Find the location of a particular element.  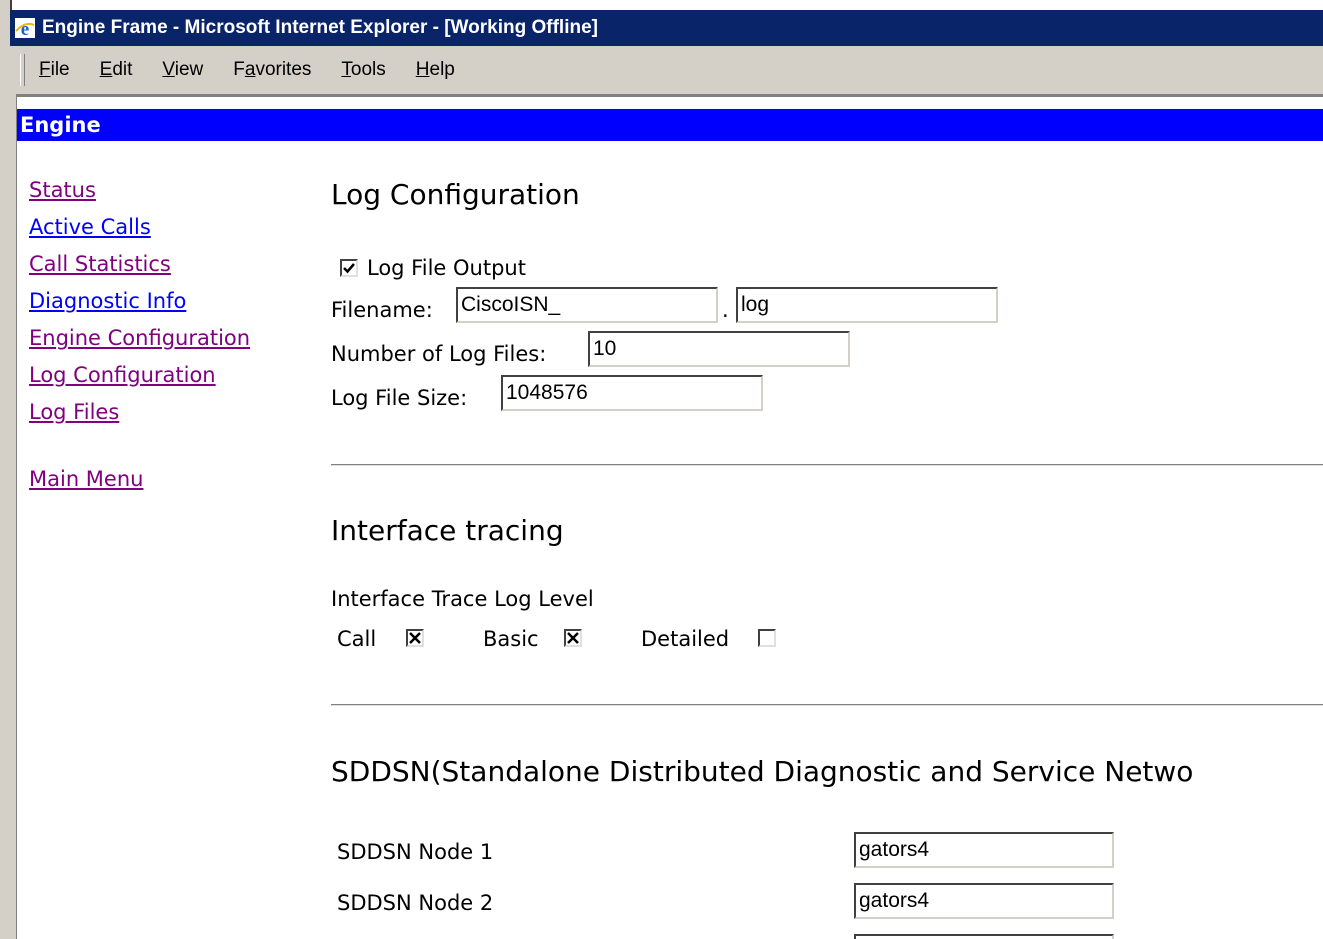

log-file-size-input is located at coordinates (632, 393).